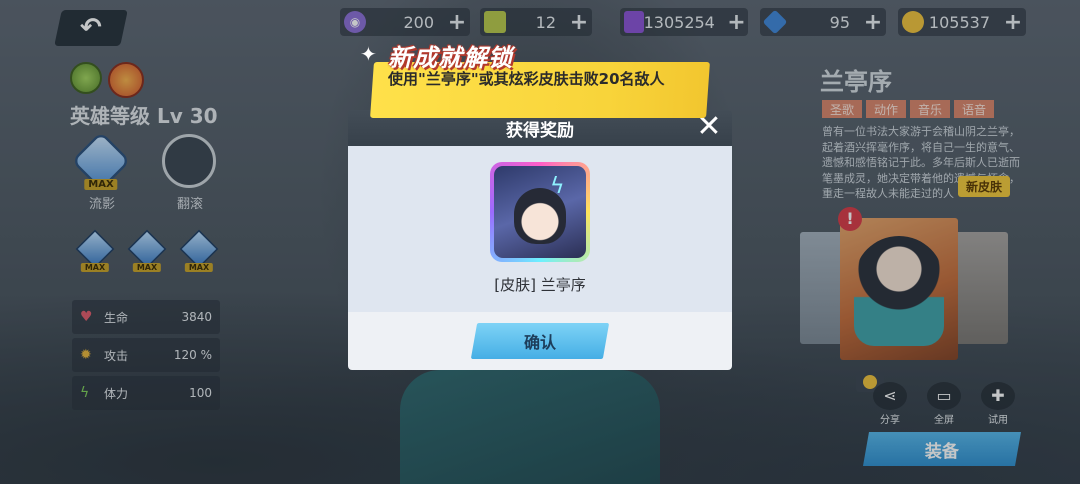 This screenshot has width=1080, height=484. I want to click on confirm-label: 确认, so click(539, 342).